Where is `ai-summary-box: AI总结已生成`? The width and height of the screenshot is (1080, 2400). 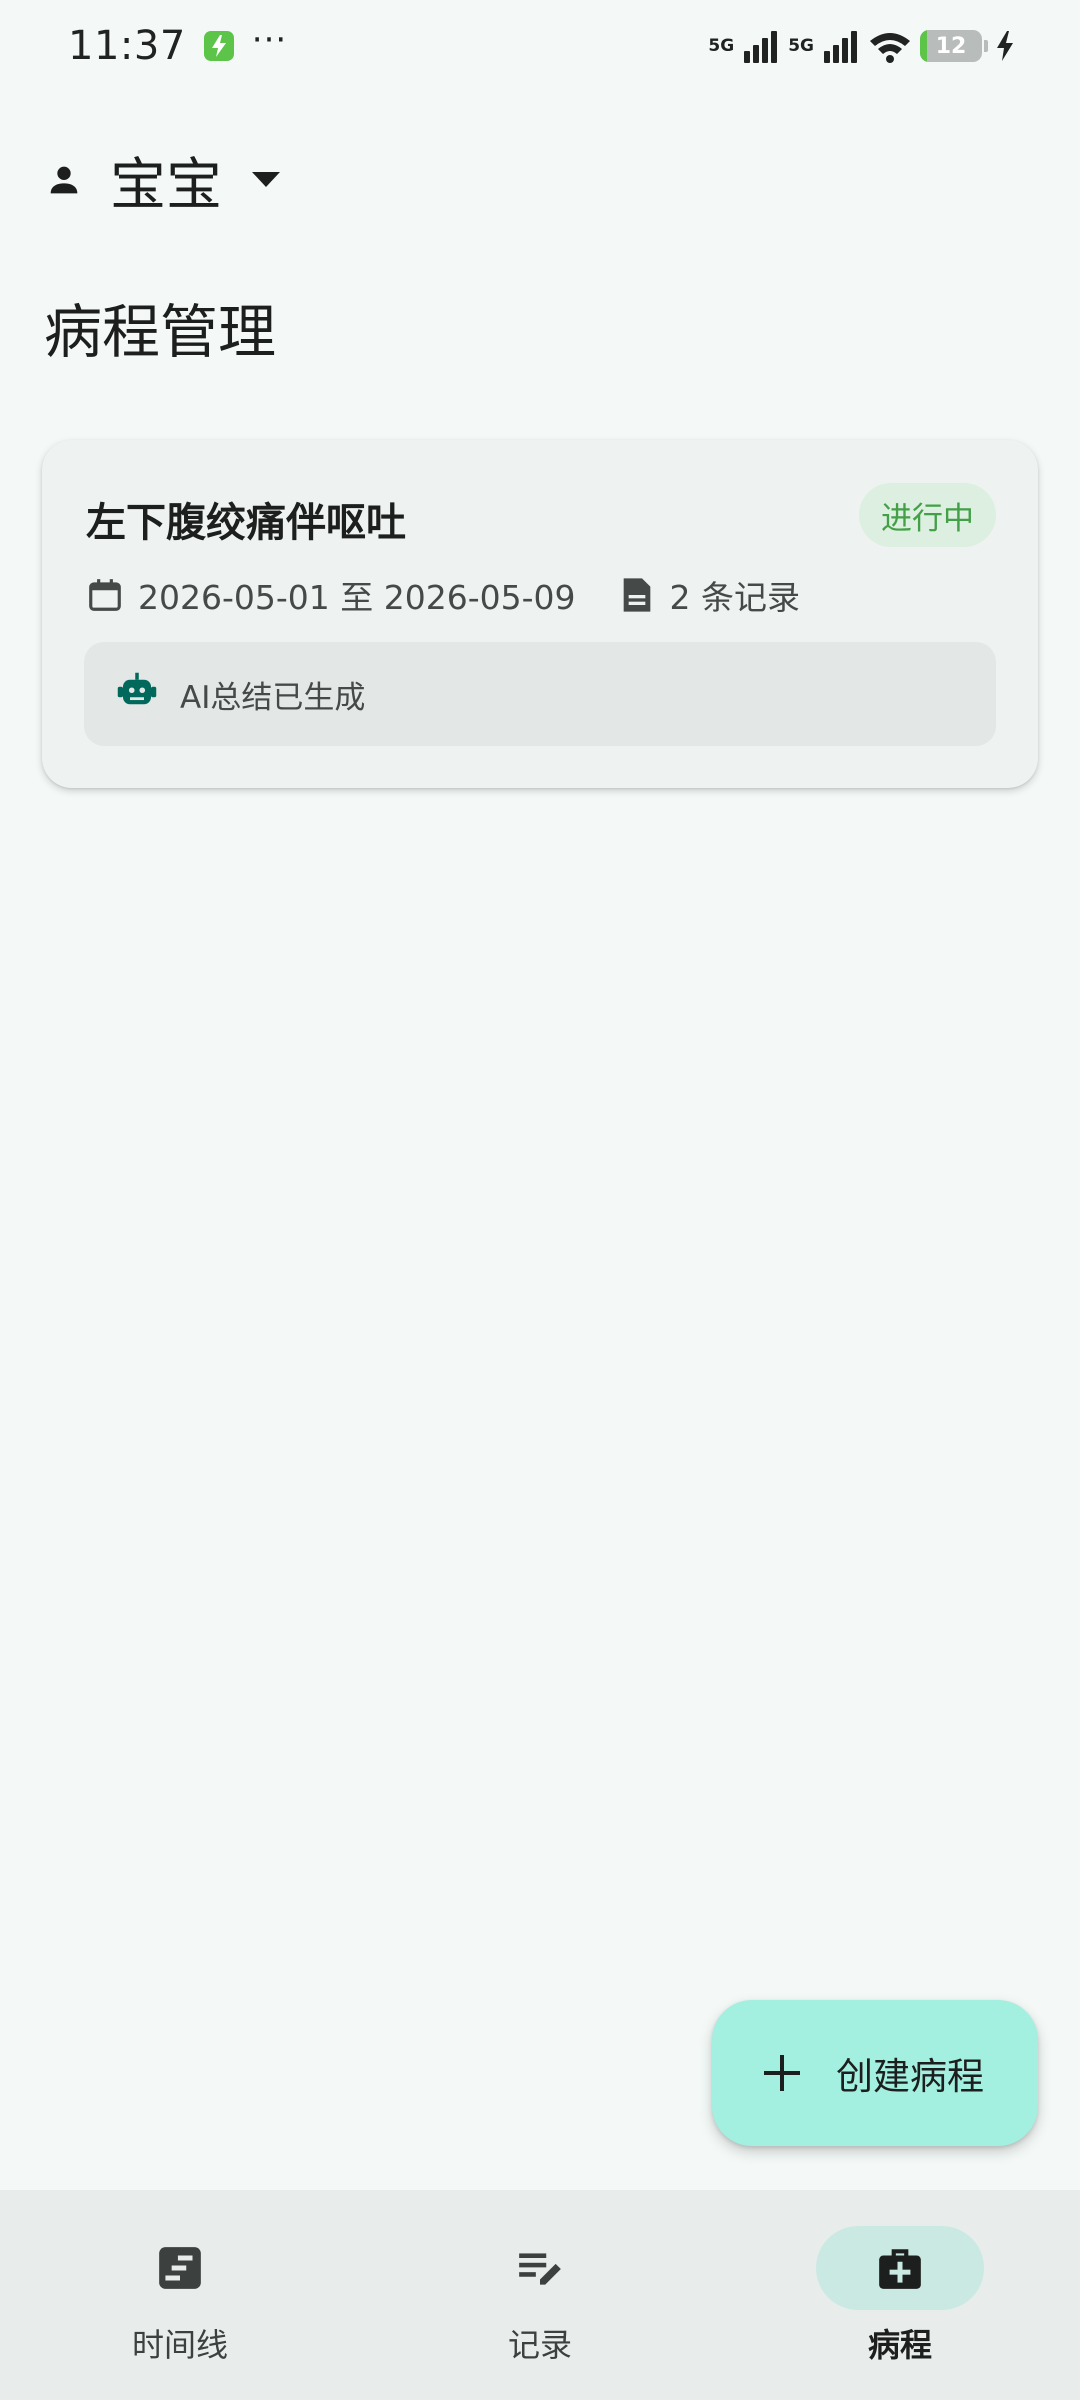
ai-summary-box: AI总结已生成 is located at coordinates (540, 694).